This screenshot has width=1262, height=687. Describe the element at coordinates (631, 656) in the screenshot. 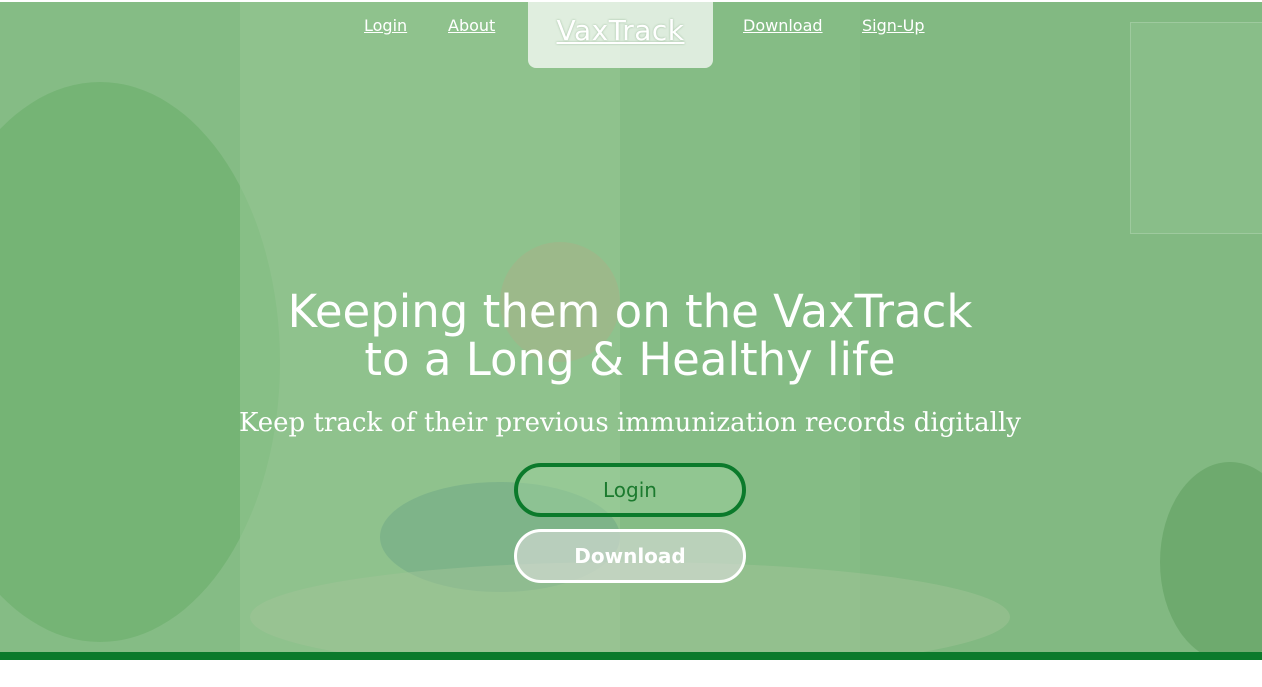

I see `bottom-accent-bar` at that location.